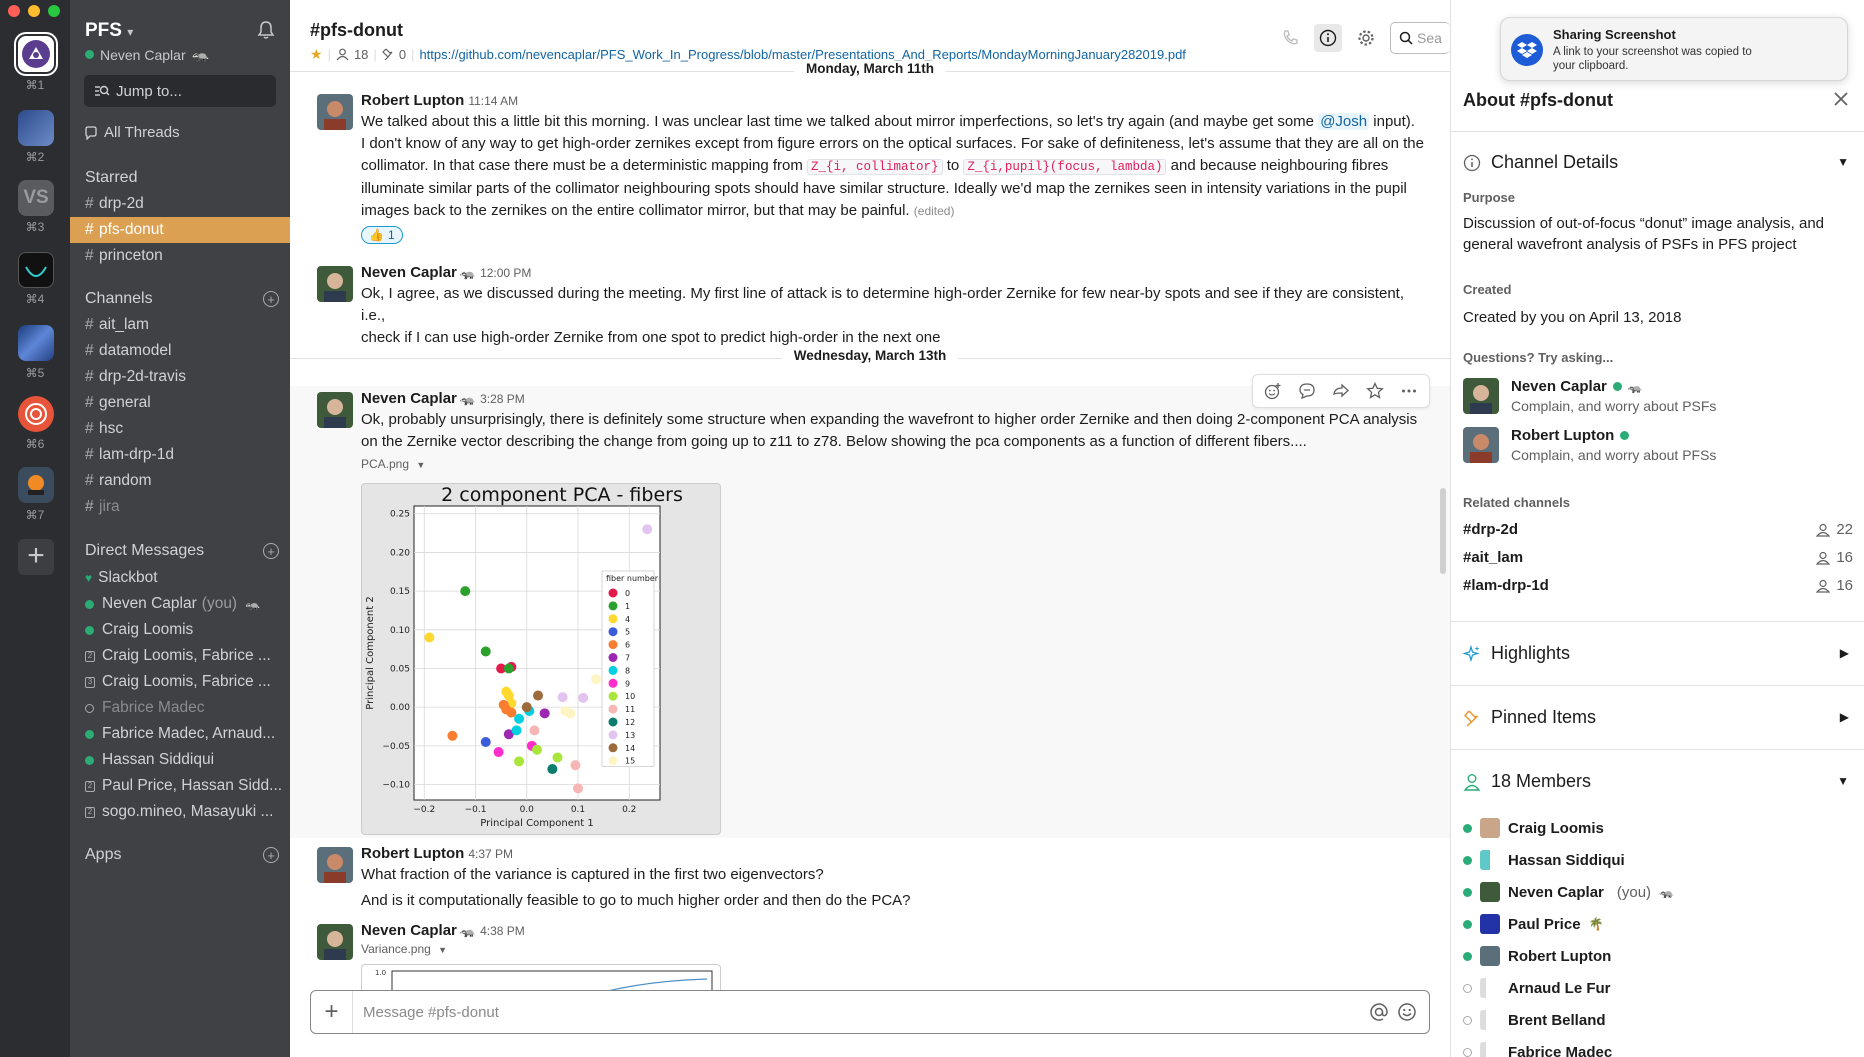 Image resolution: width=1864 pixels, height=1057 pixels. What do you see at coordinates (493, 101) in the screenshot?
I see `message-timestamp: 11:14 AM` at bounding box center [493, 101].